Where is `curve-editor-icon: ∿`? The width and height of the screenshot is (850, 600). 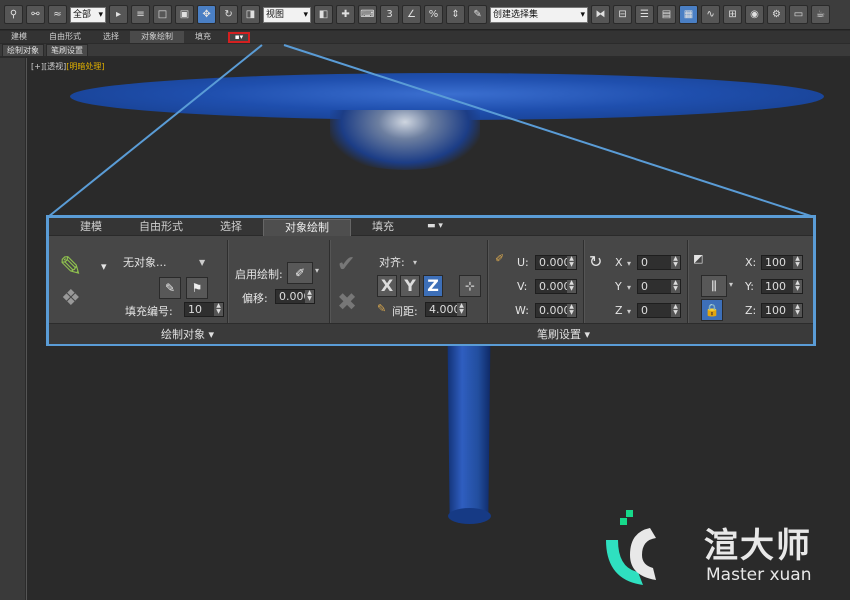 curve-editor-icon: ∿ is located at coordinates (711, 14).